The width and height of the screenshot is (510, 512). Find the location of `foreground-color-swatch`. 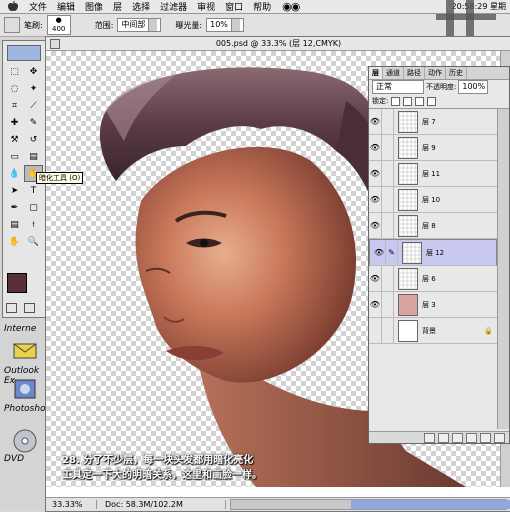

foreground-color-swatch is located at coordinates (17, 283).